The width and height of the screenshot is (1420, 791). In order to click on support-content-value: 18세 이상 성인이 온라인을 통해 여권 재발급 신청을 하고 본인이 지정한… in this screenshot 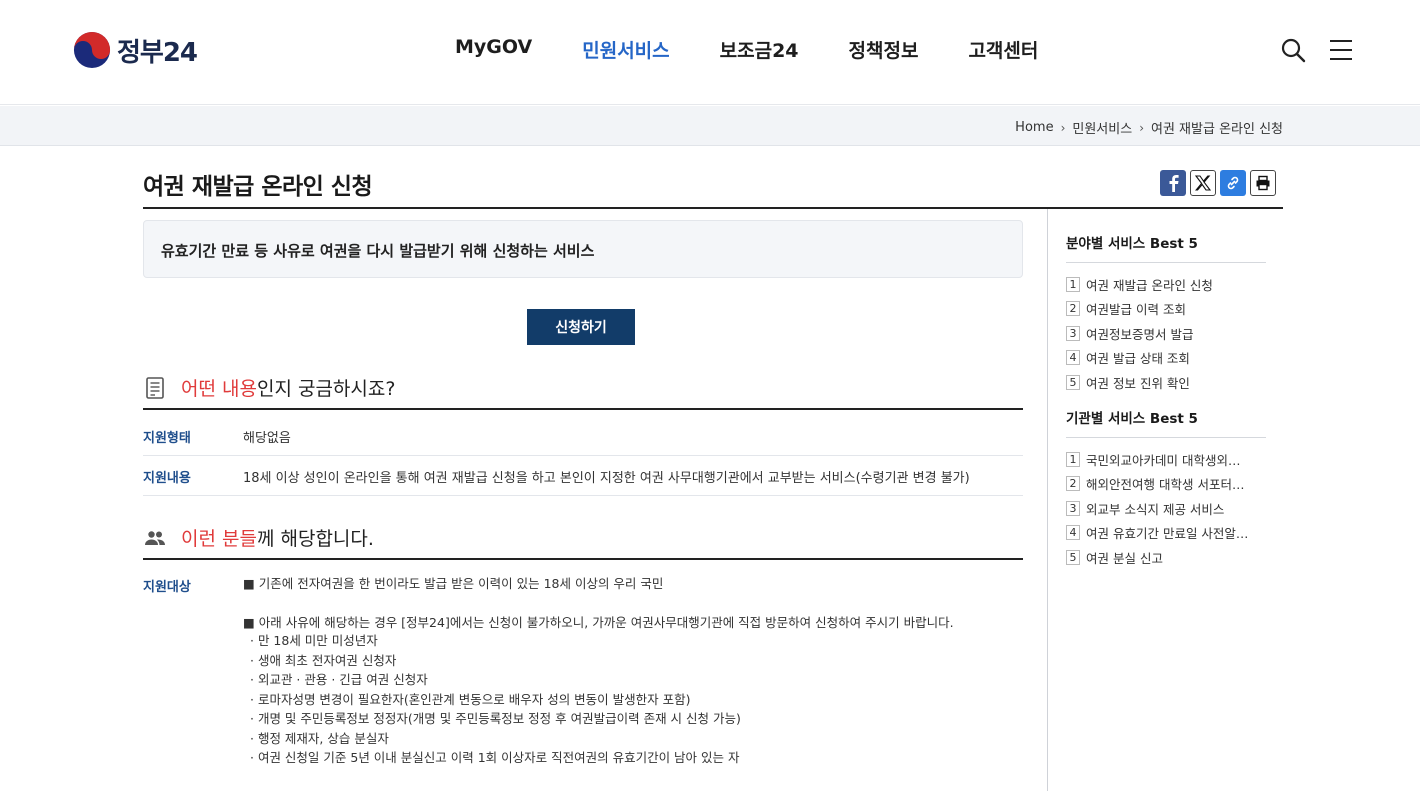, I will do `click(606, 478)`.